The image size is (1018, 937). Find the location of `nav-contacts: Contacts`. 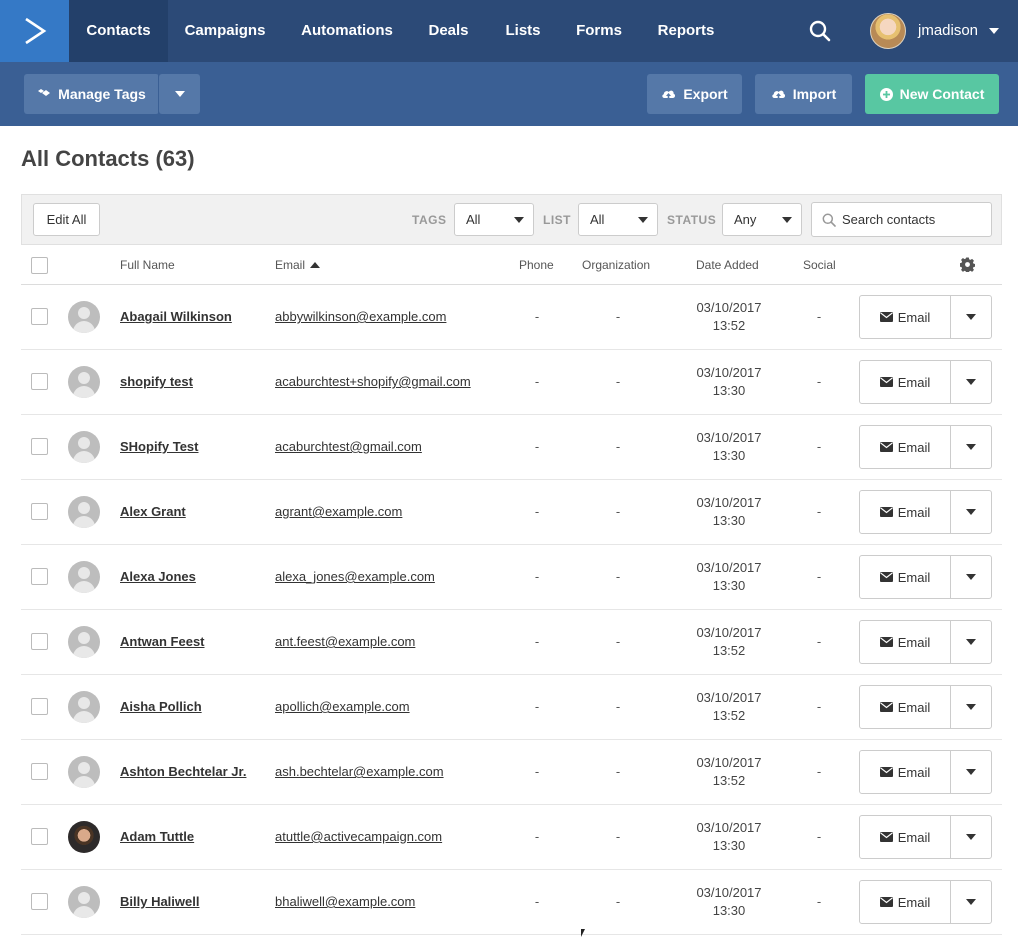

nav-contacts: Contacts is located at coordinates (118, 31).